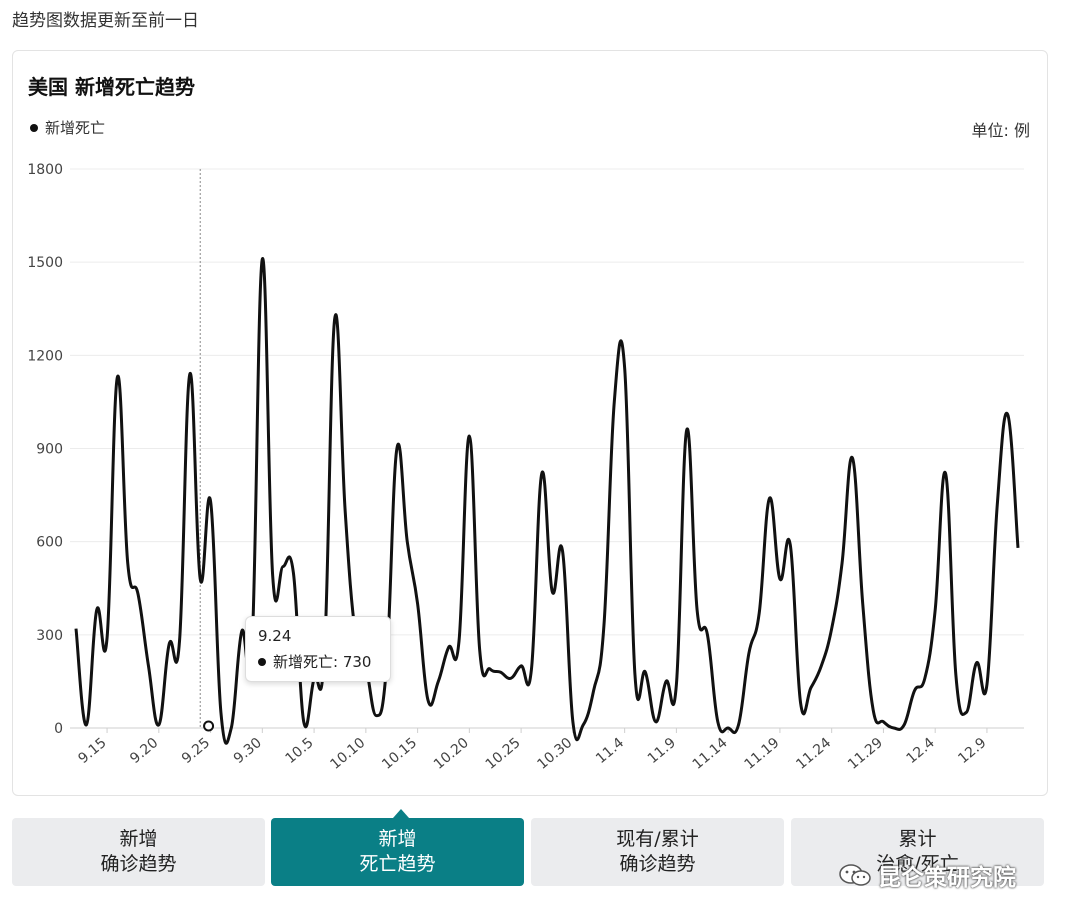 The image size is (1080, 923). Describe the element at coordinates (318, 649) in the screenshot. I see `chart-tooltip: 9.24 新增死亡: 730` at that location.